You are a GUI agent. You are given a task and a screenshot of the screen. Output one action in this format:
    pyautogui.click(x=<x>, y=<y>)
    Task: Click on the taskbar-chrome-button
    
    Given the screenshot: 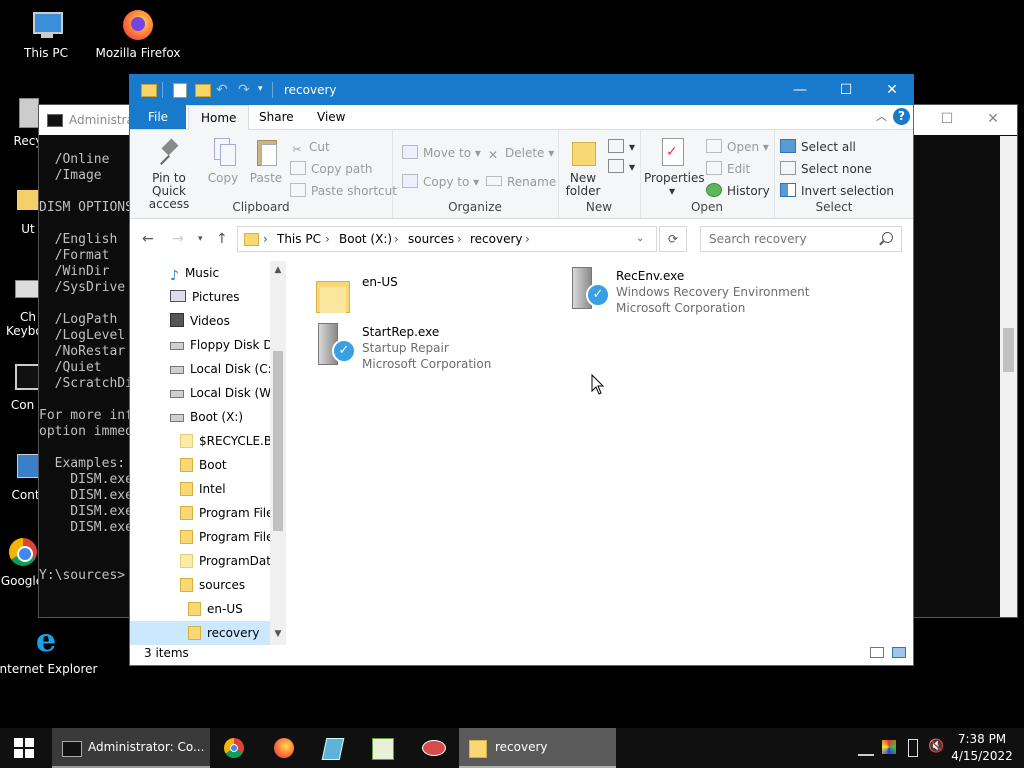 What is the action you would take?
    pyautogui.click(x=236, y=748)
    